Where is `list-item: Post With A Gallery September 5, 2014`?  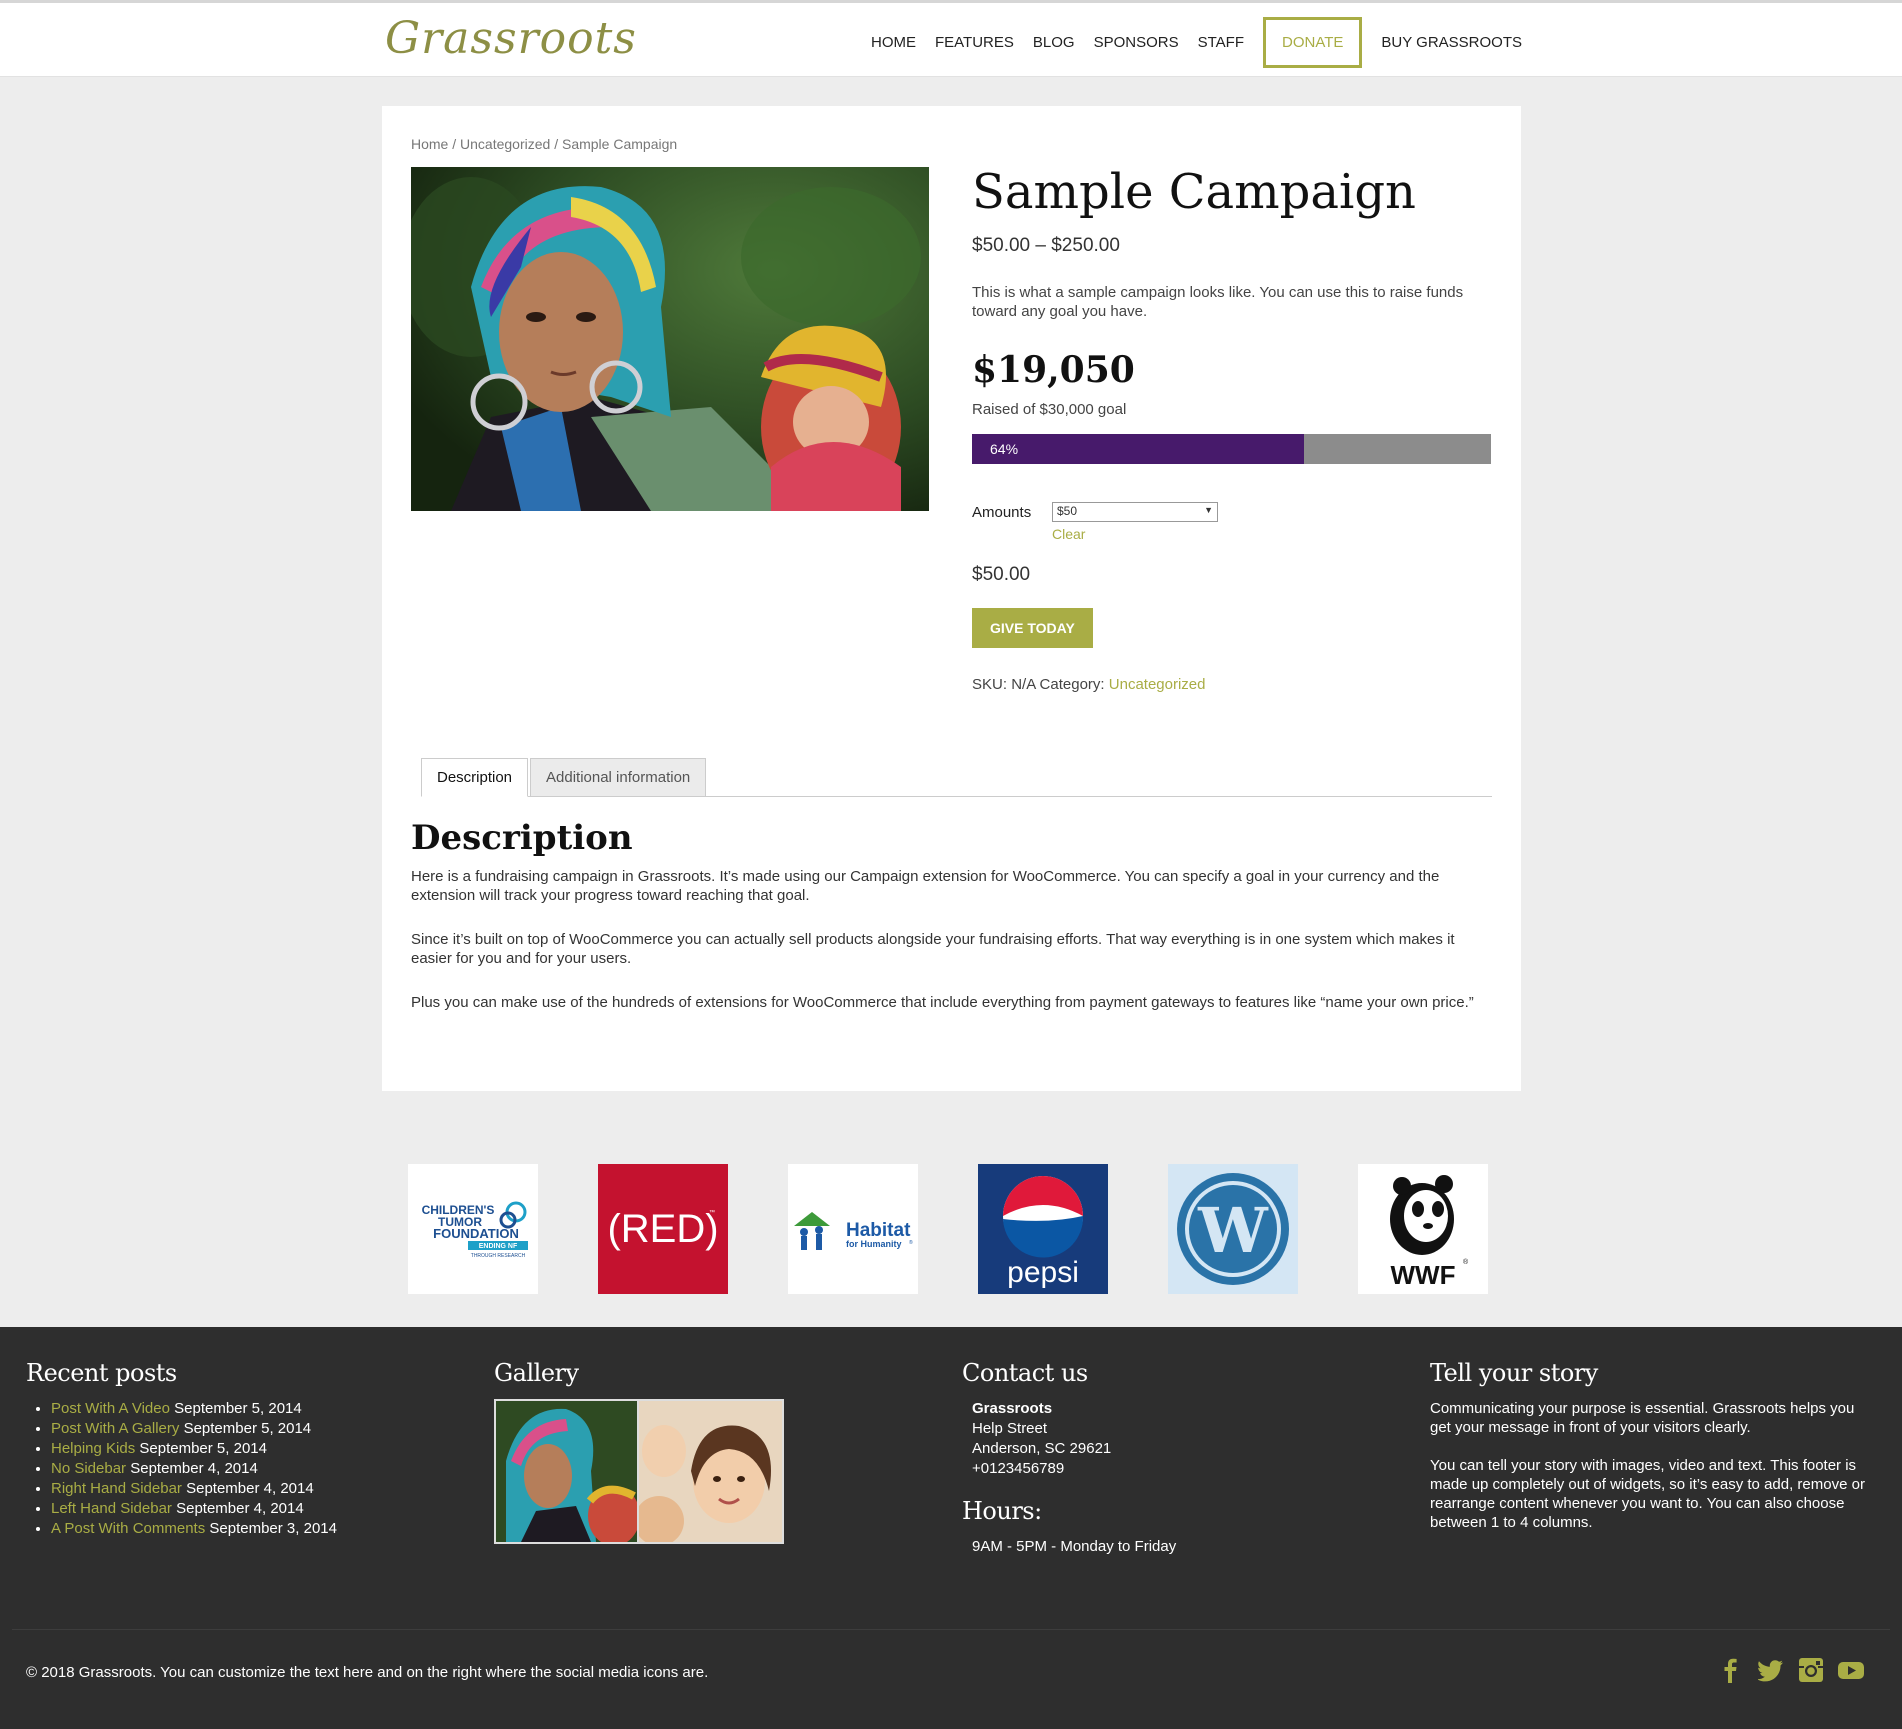 list-item: Post With A Gallery September 5, 2014 is located at coordinates (258, 1429).